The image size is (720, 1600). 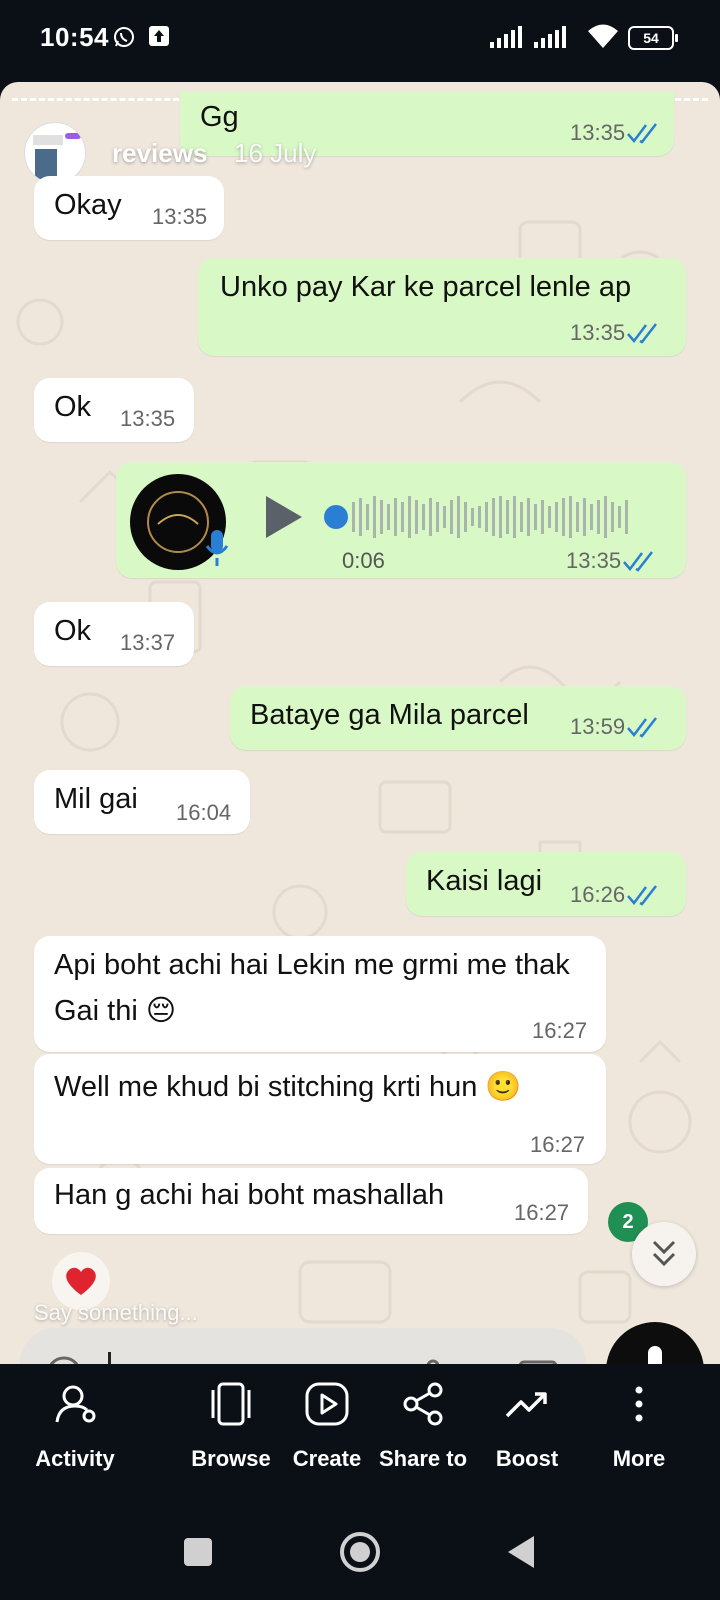 What do you see at coordinates (360, 40) in the screenshot?
I see `status-bar: 10:54 54` at bounding box center [360, 40].